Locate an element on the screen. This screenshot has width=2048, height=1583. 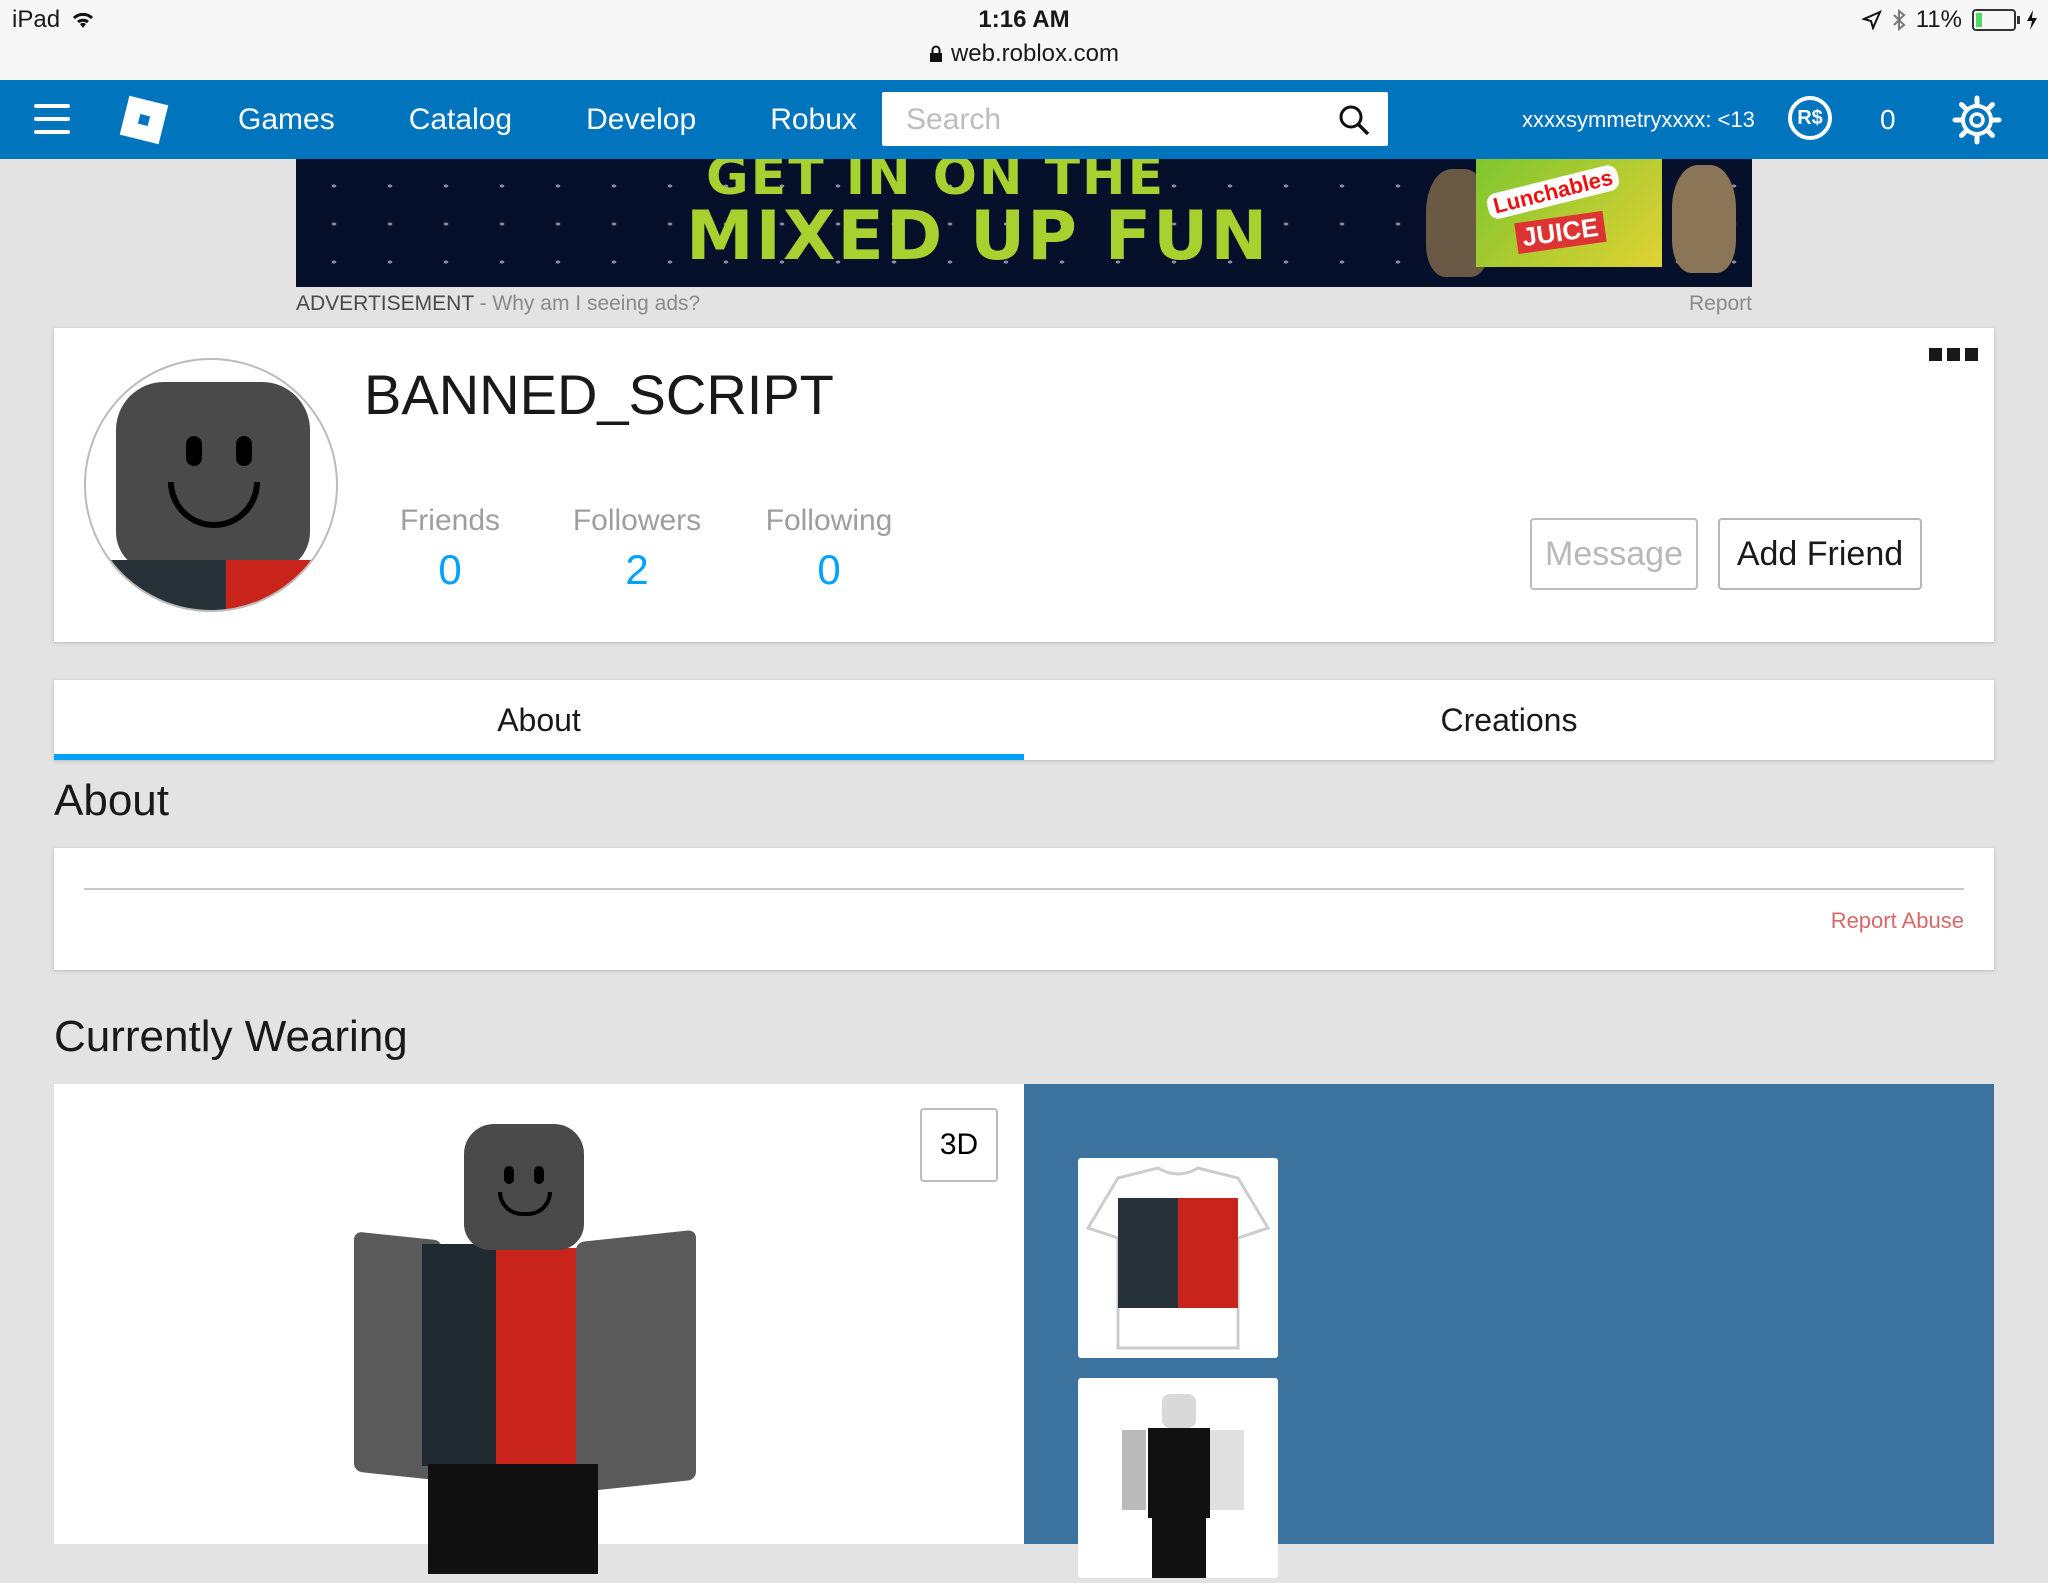
battery-icon is located at coordinates (1996, 20).